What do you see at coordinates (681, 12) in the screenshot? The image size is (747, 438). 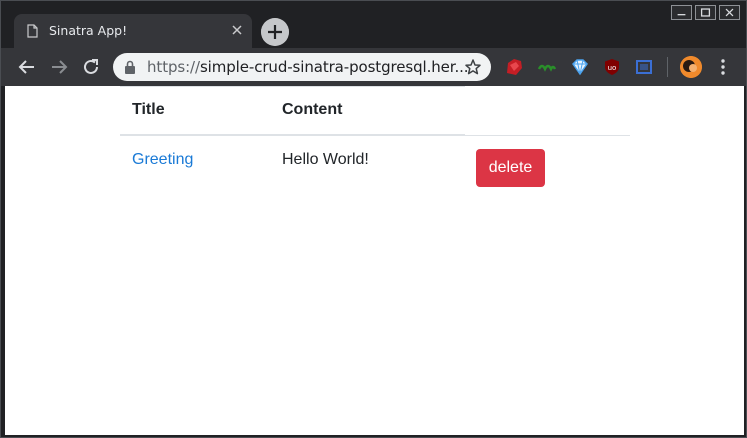 I see `minimize-window-button` at bounding box center [681, 12].